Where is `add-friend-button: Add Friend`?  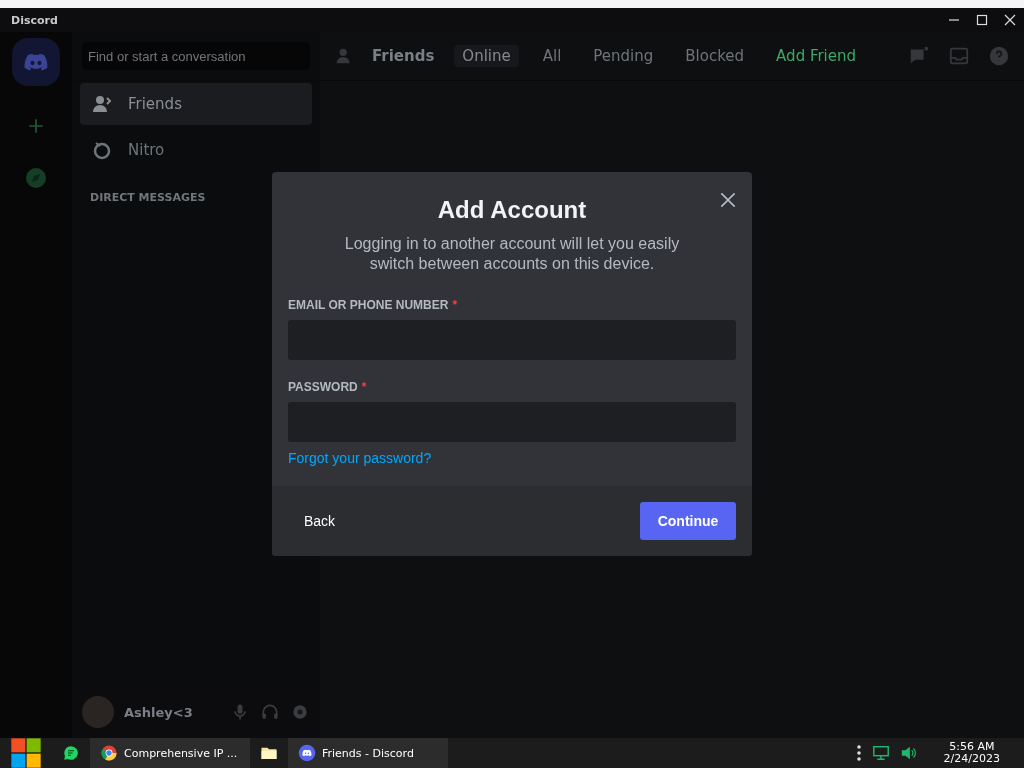 add-friend-button: Add Friend is located at coordinates (816, 56).